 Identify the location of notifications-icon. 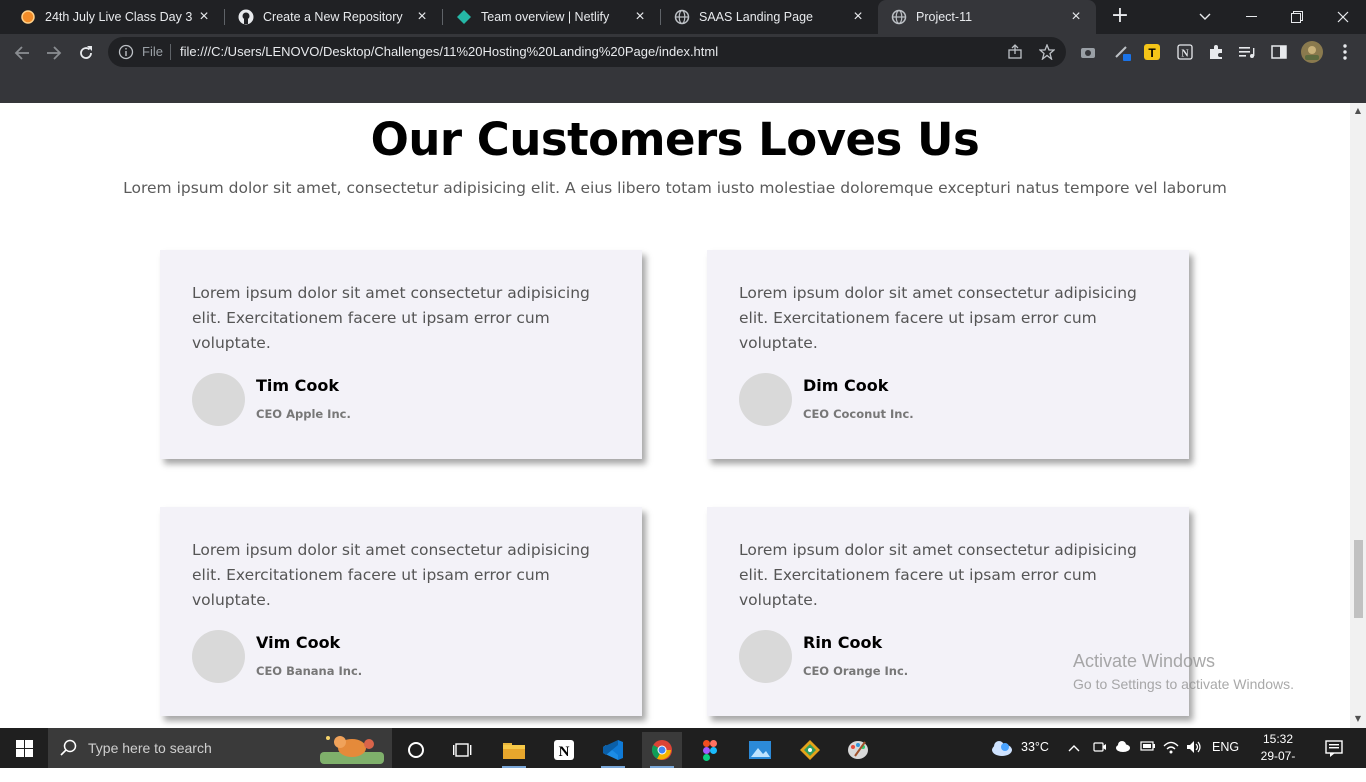
(1334, 749).